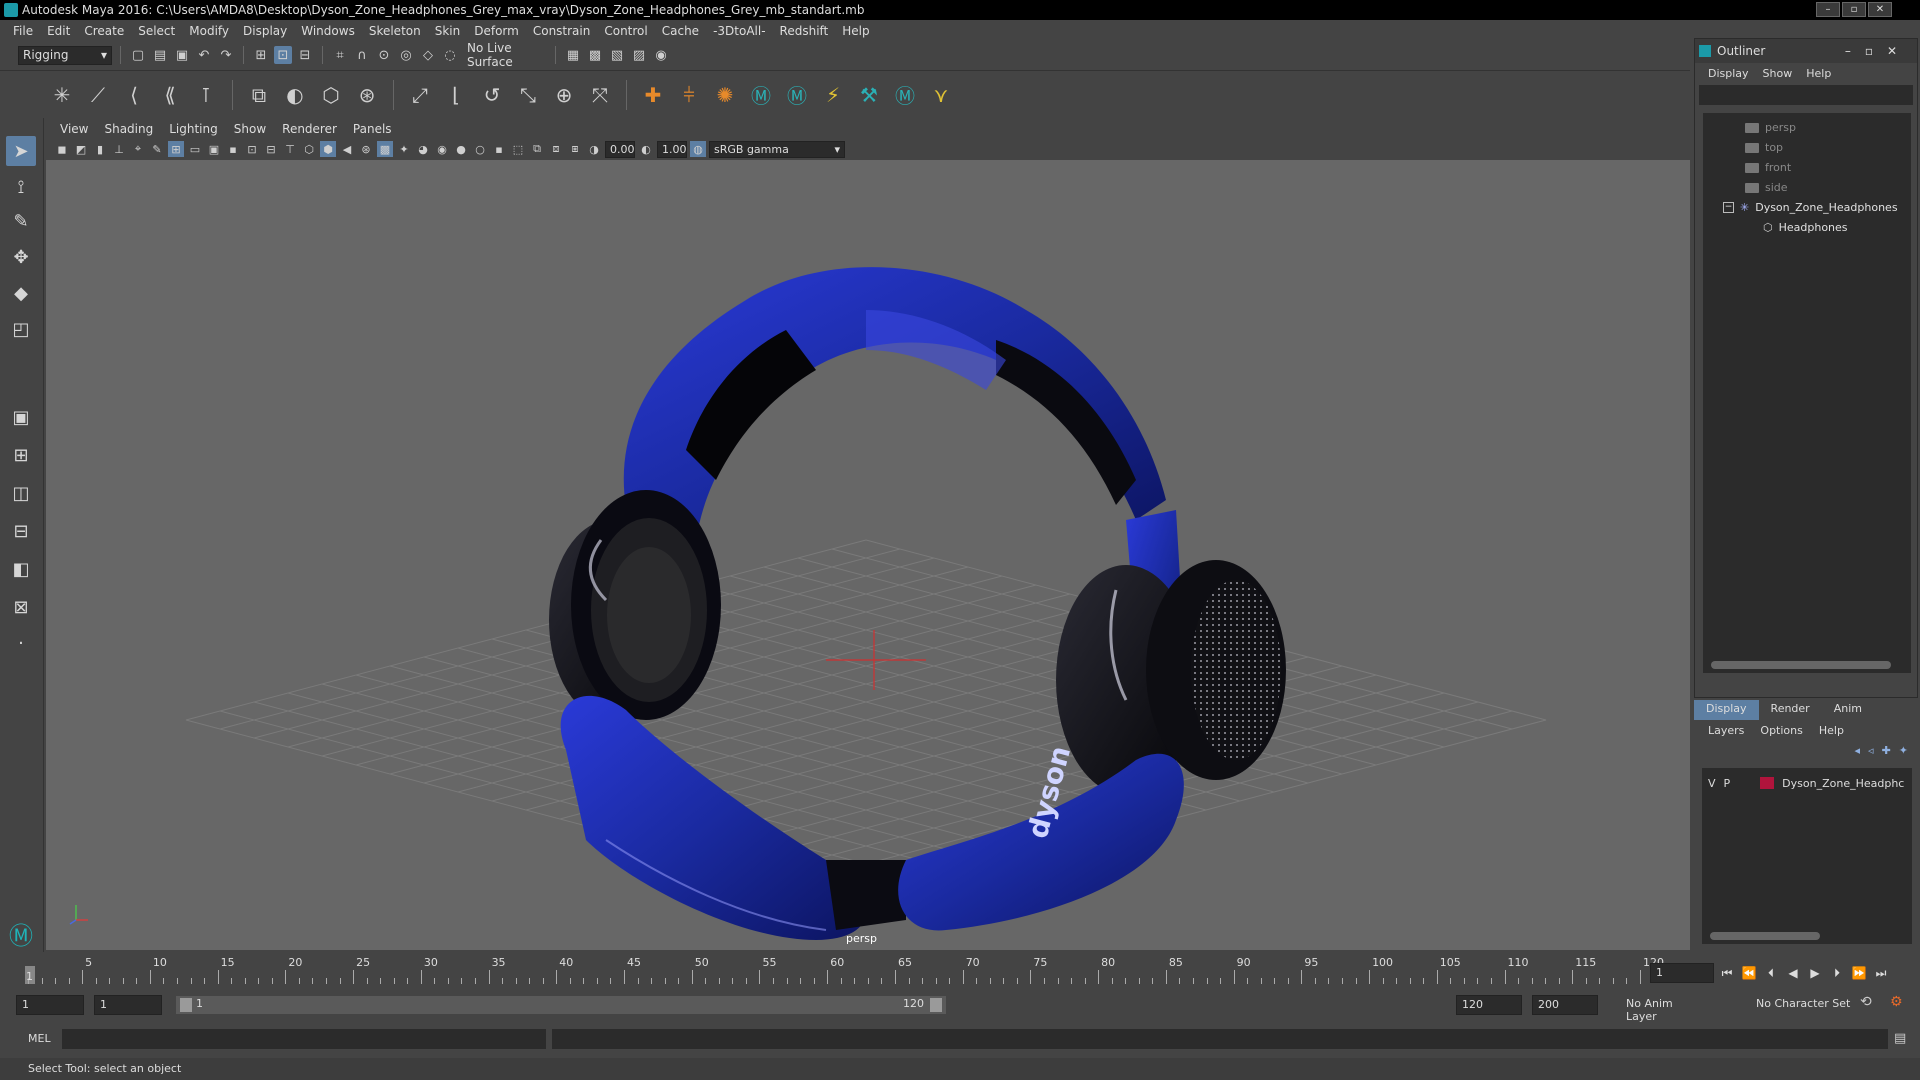 The image size is (1920, 1080). What do you see at coordinates (100, 149) in the screenshot?
I see `bookmark-icon: ▮` at bounding box center [100, 149].